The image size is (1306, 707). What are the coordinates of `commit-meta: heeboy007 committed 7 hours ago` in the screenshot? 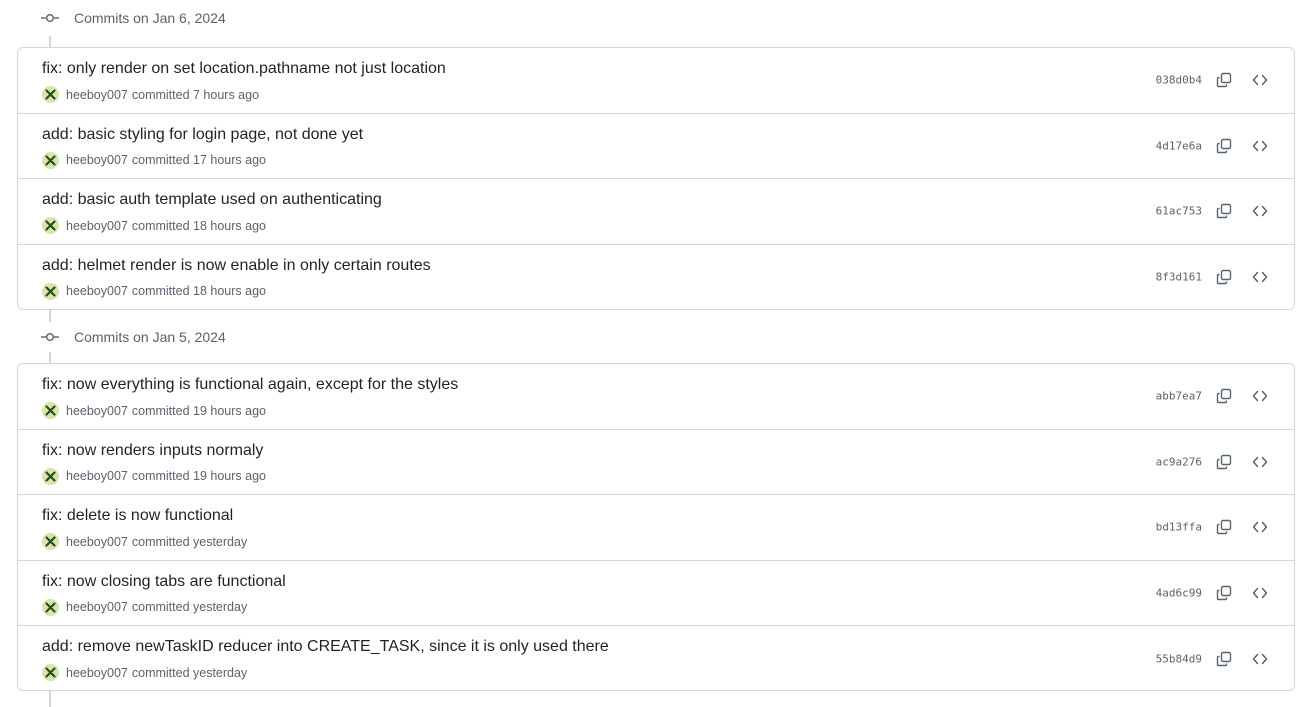 It's located at (150, 94).